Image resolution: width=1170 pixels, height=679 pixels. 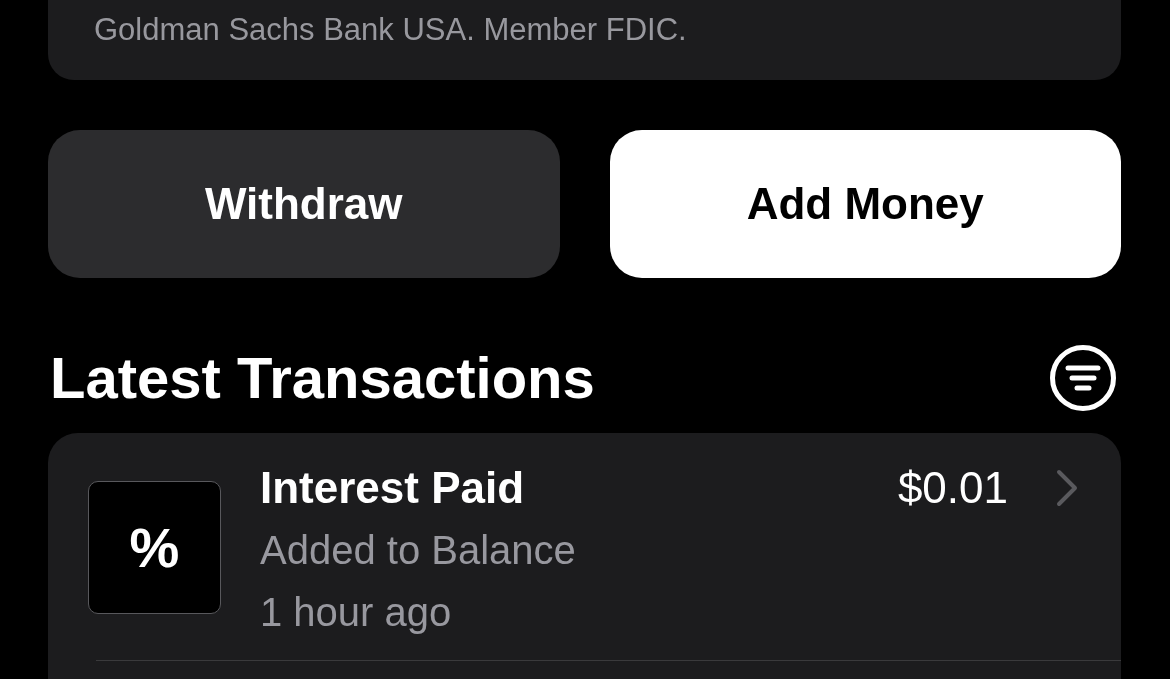 I want to click on transaction-time: 1 hour ago, so click(x=356, y=612).